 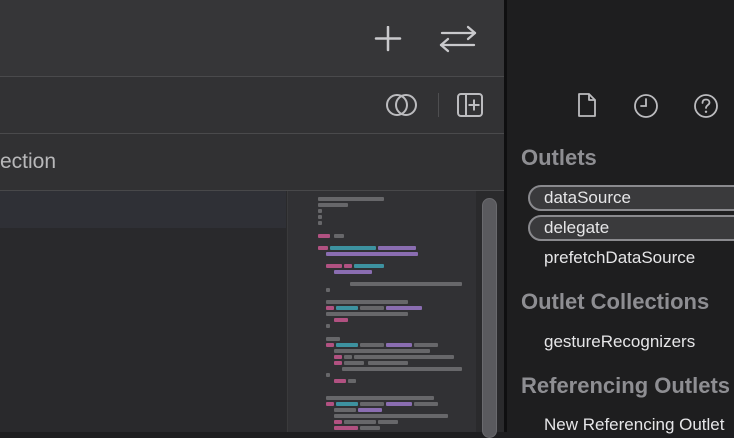 What do you see at coordinates (252, 105) in the screenshot?
I see `editor-secondary-toolbar` at bounding box center [252, 105].